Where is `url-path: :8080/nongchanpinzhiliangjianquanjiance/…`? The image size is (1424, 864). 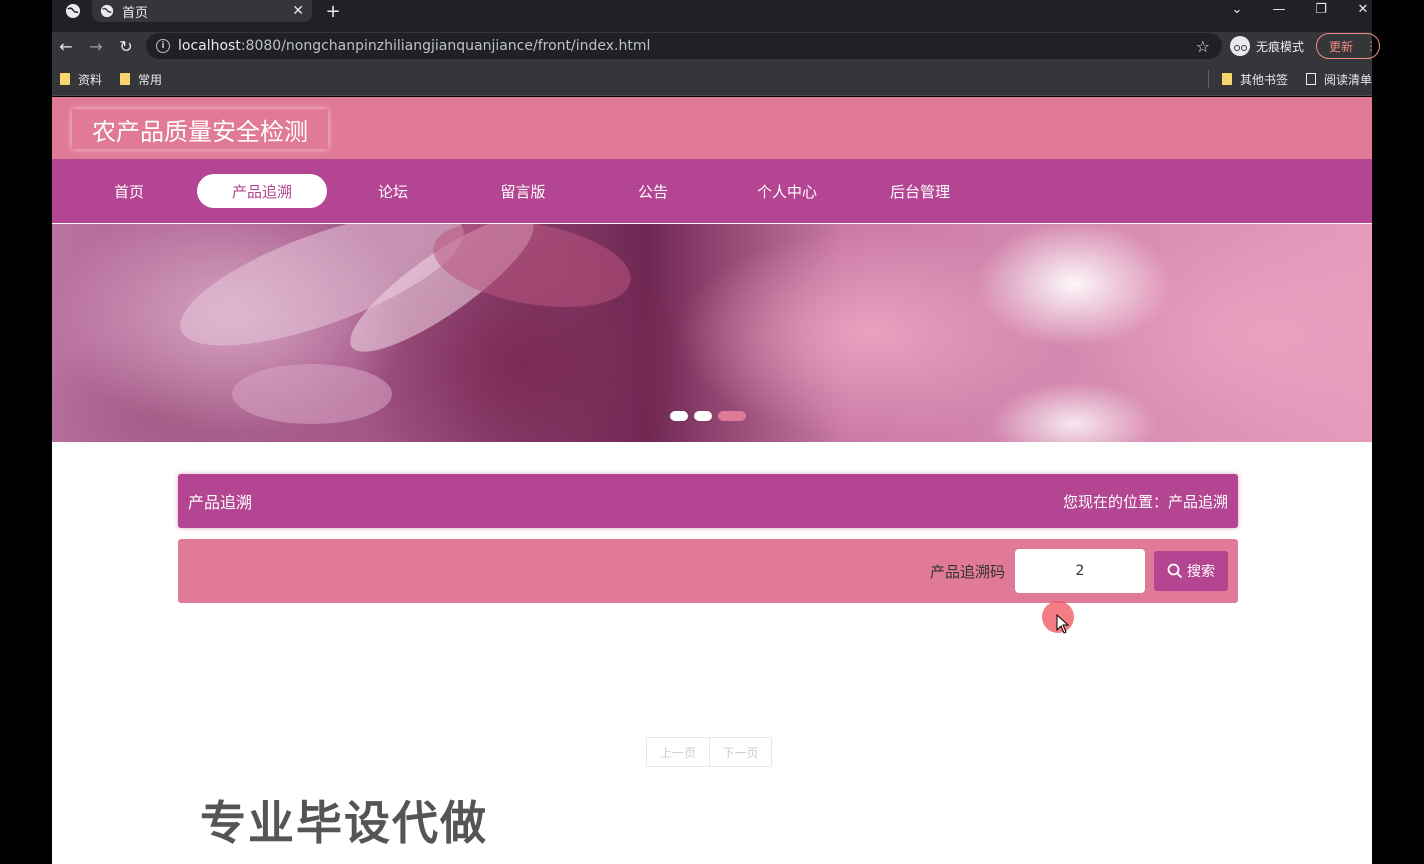
url-path: :8080/nongchanpinzhiliangjianquanjiance/… is located at coordinates (445, 46).